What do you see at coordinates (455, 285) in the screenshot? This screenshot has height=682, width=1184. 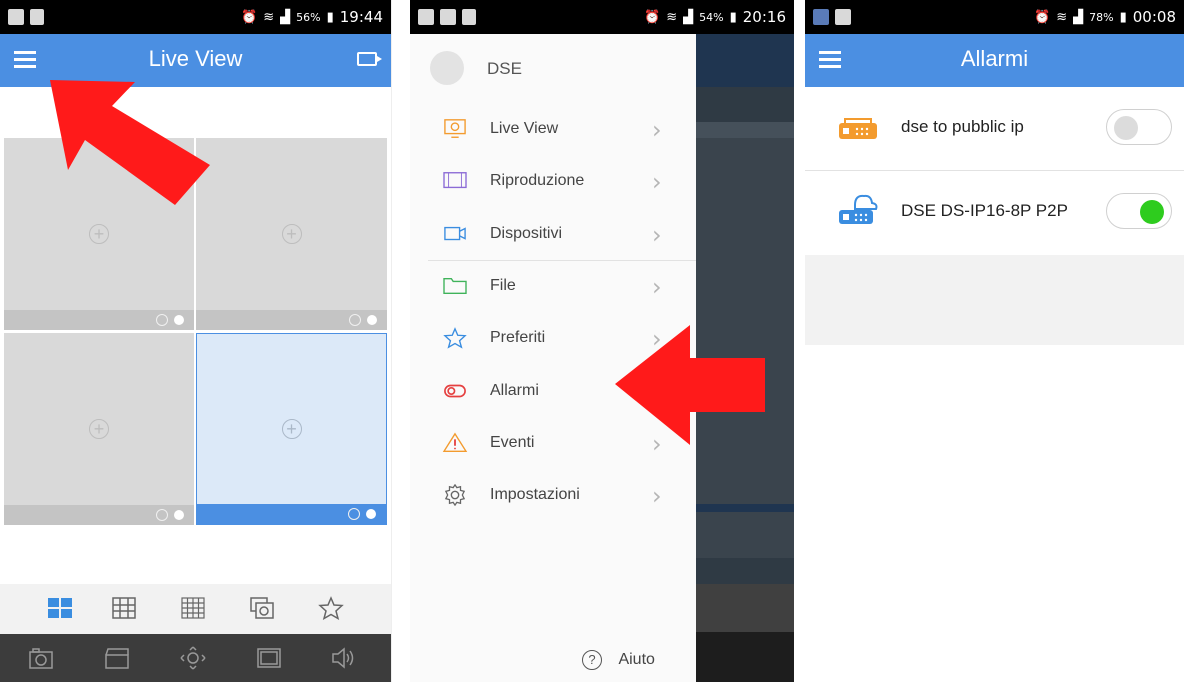 I see `folder-icon` at bounding box center [455, 285].